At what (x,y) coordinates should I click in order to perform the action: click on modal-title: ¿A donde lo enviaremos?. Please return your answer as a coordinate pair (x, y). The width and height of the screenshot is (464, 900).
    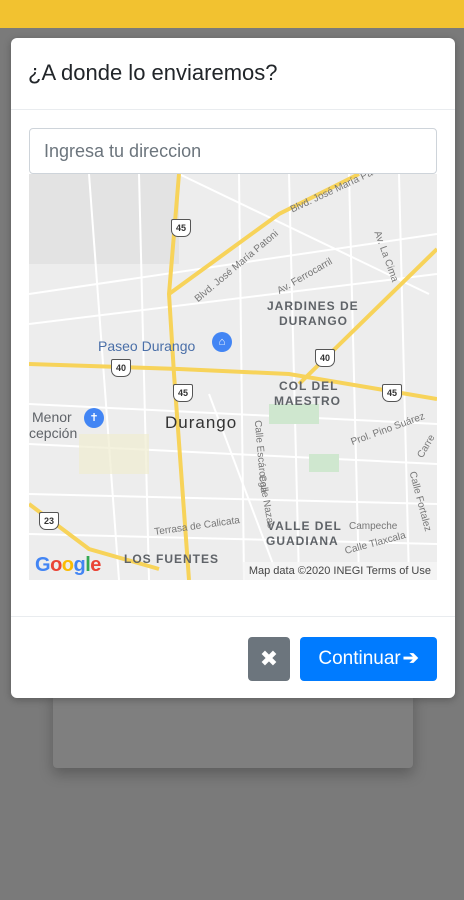
    Looking at the image, I should click on (153, 72).